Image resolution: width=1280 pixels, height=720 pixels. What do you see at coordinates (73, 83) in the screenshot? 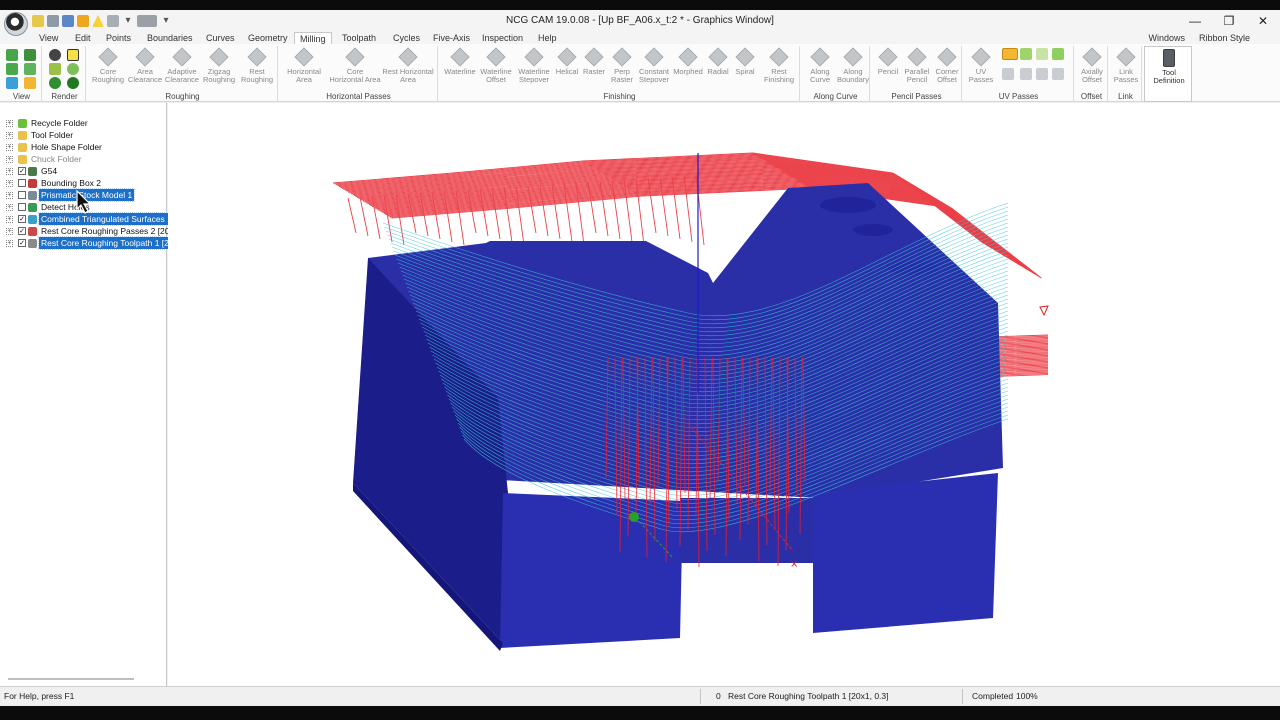
I see `render-edge-icon` at bounding box center [73, 83].